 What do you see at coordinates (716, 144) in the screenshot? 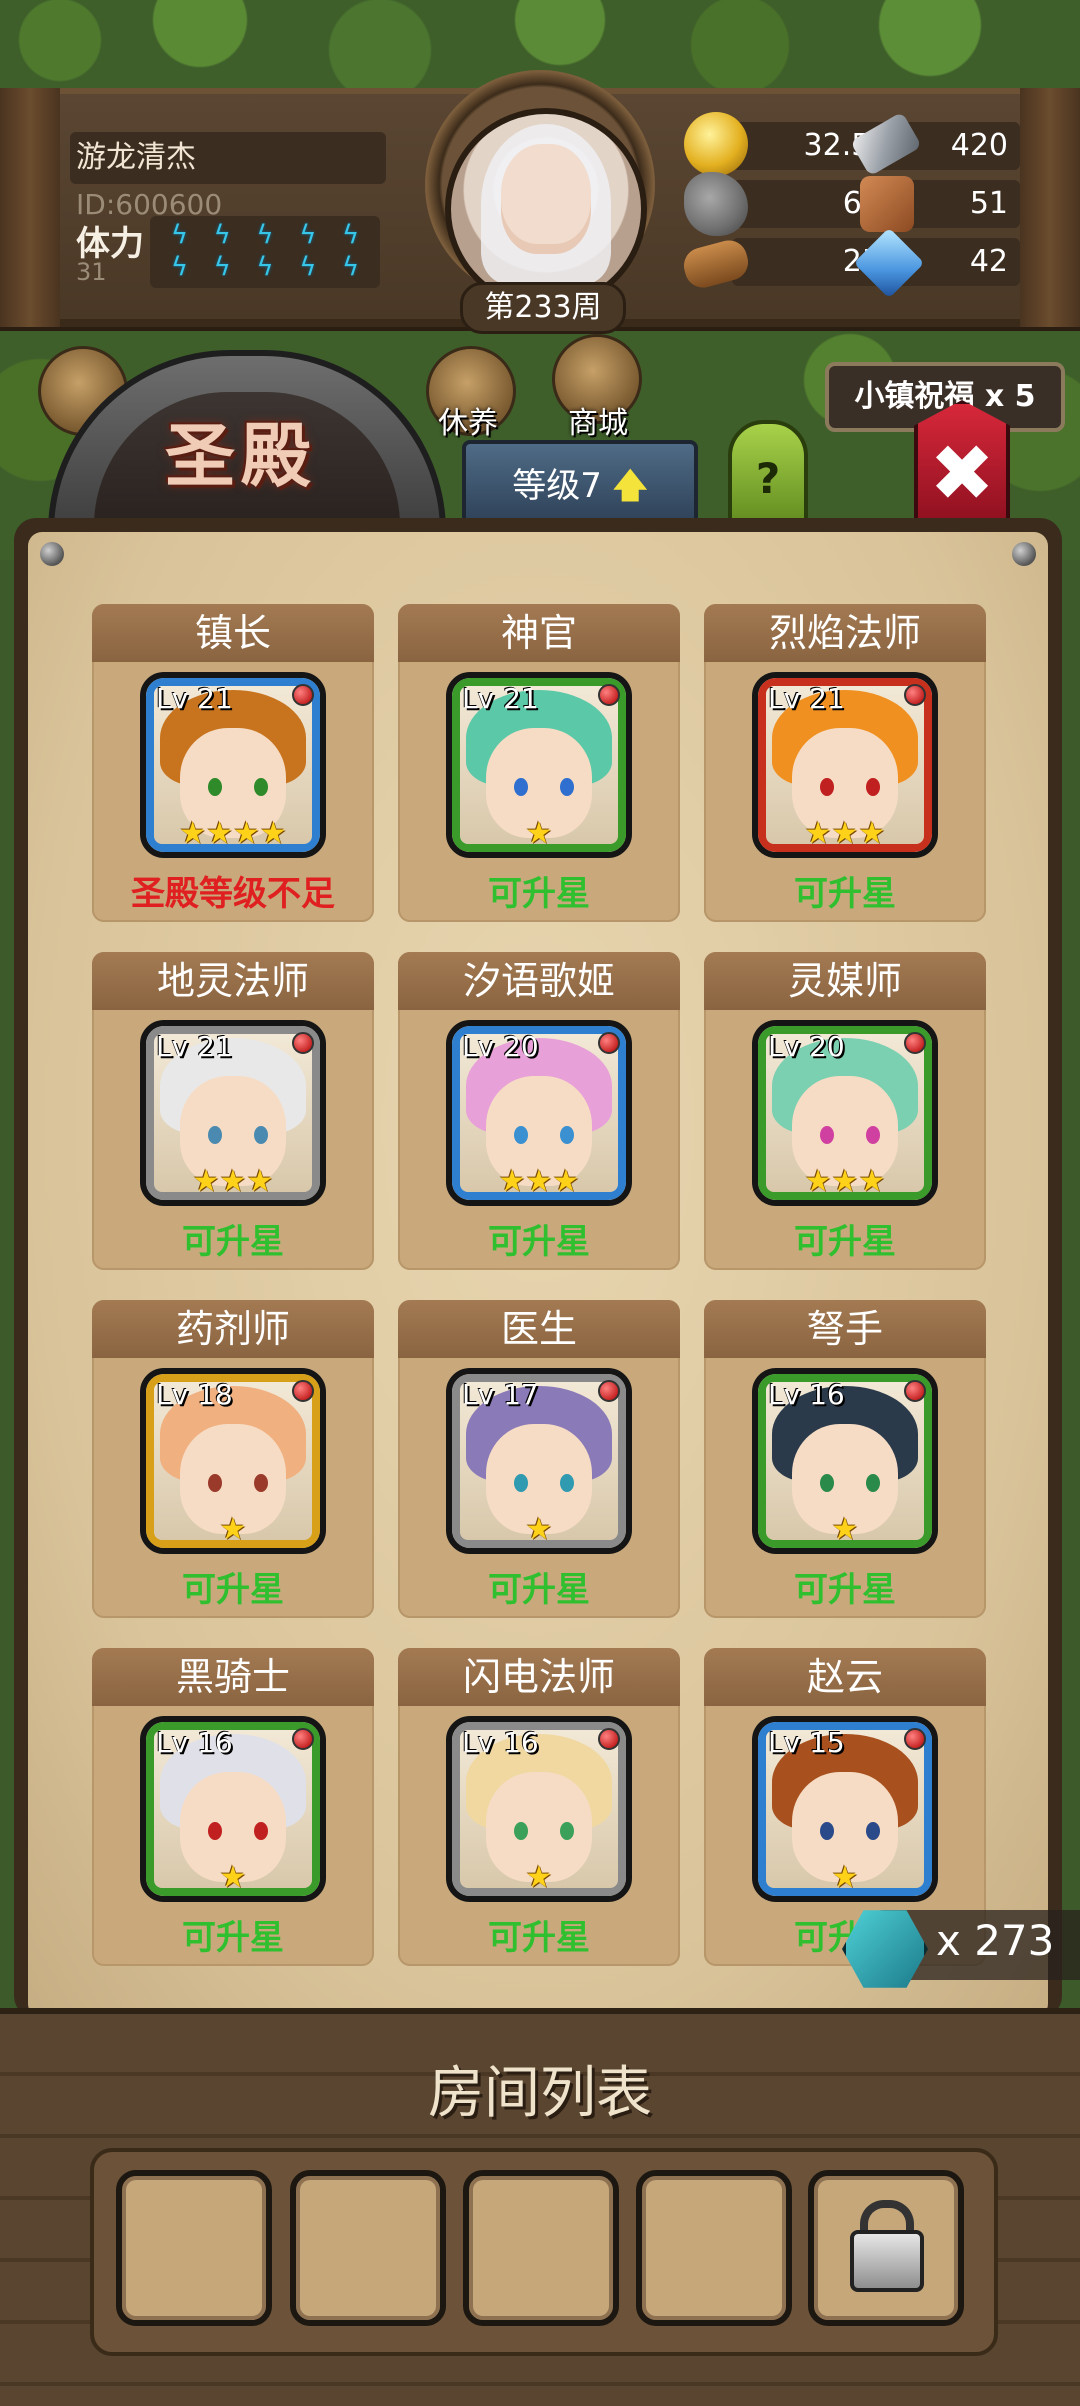
I see `gold-coin-icon` at bounding box center [716, 144].